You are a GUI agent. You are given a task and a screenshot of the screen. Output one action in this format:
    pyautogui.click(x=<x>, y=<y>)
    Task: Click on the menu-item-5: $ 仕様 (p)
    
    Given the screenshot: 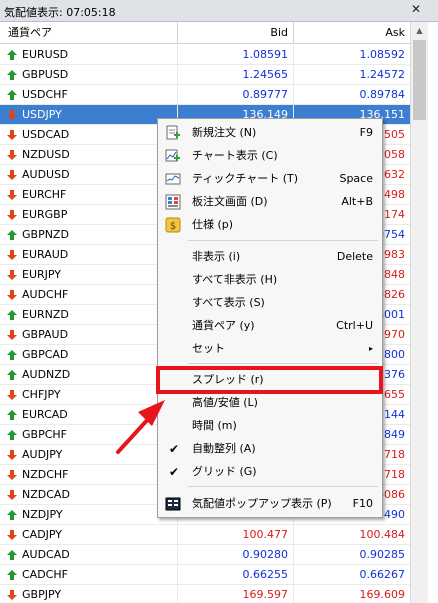 What is the action you would take?
    pyautogui.click(x=270, y=225)
    